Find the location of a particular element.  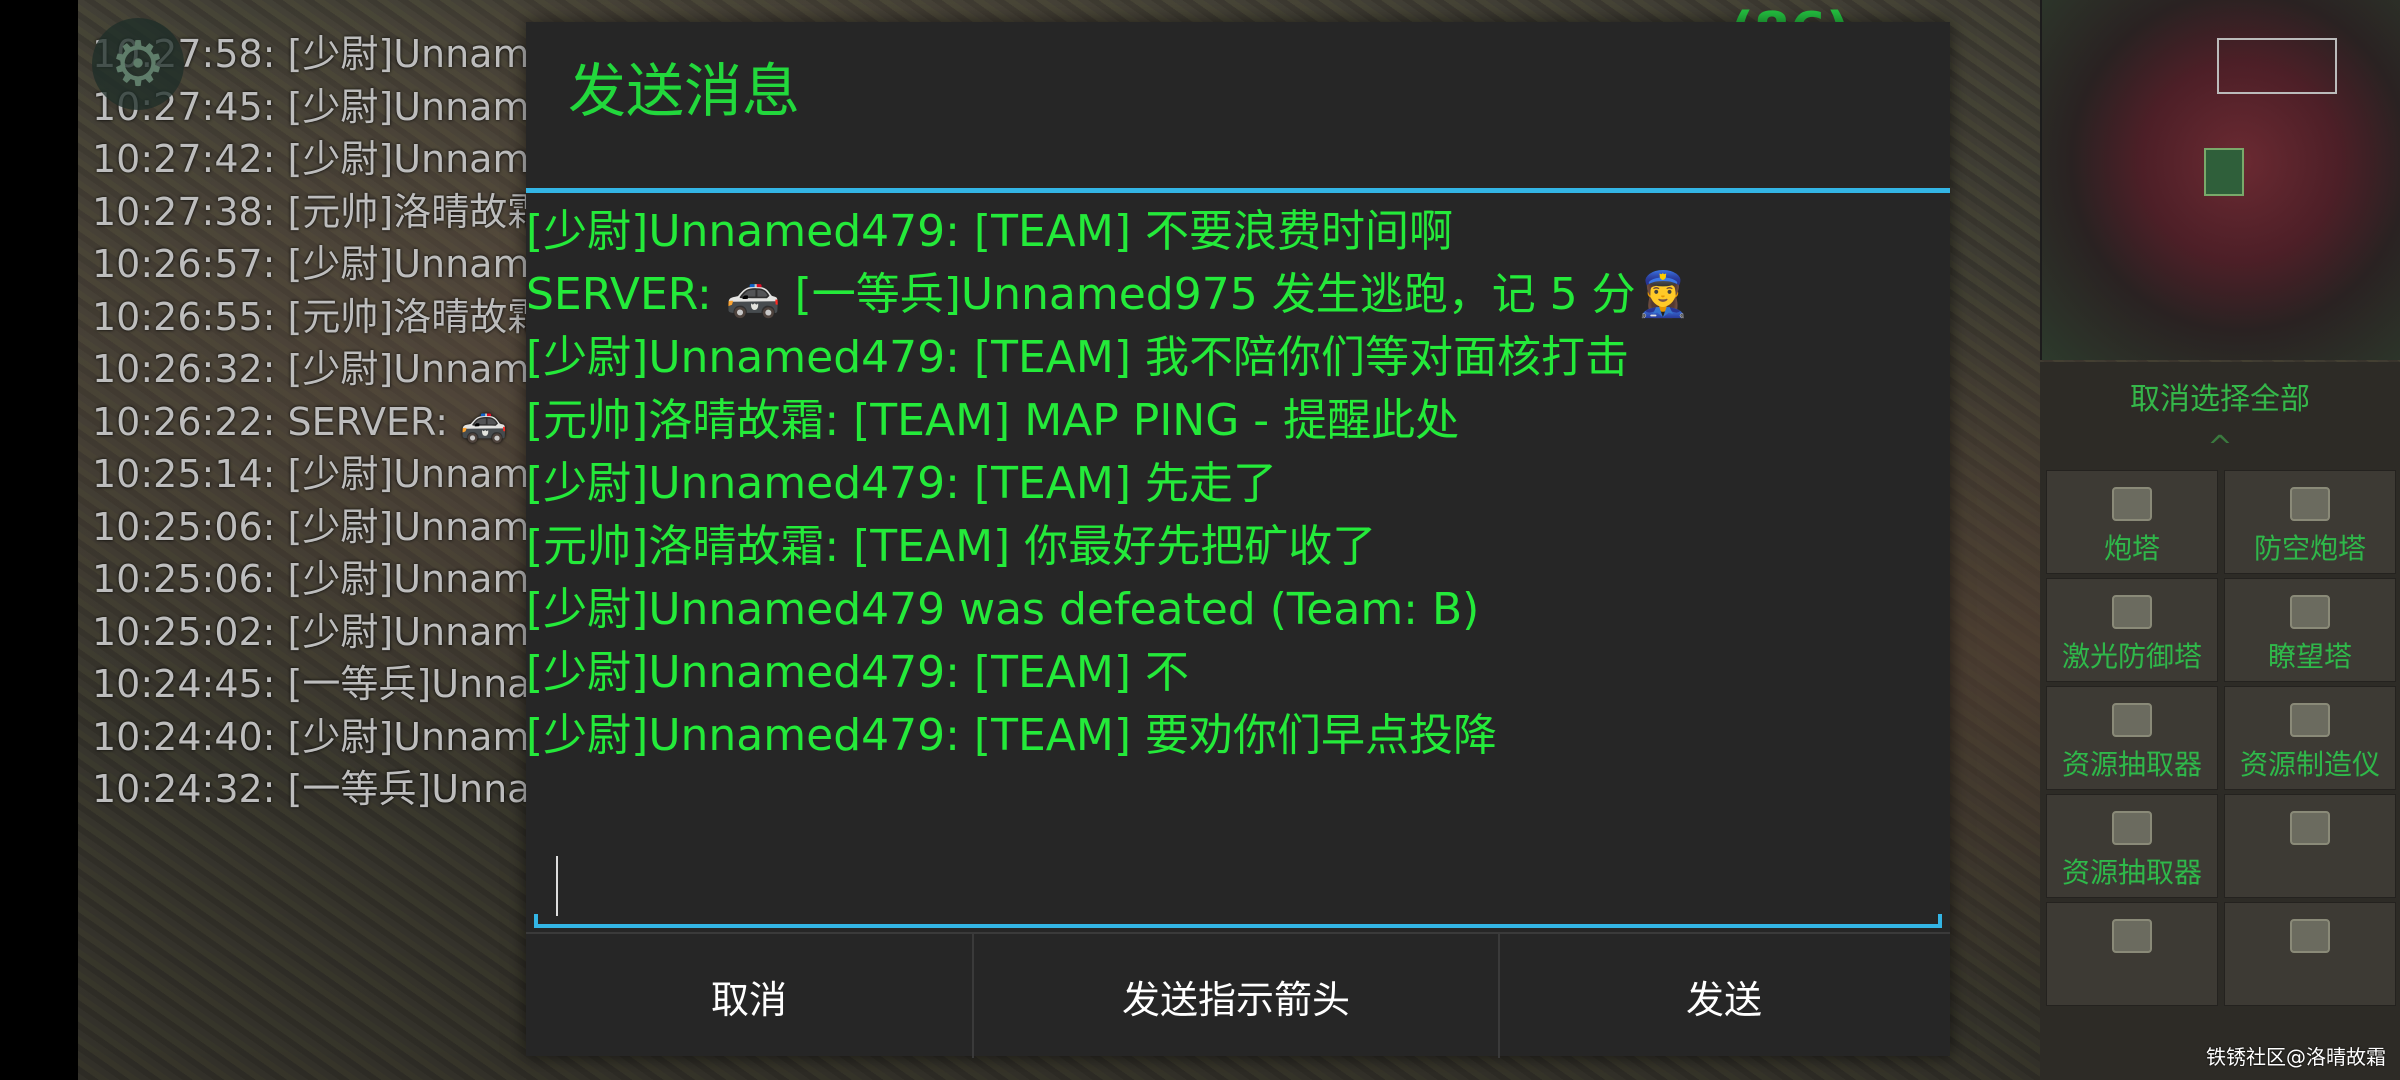

send-button: 发送 is located at coordinates (1724, 996).